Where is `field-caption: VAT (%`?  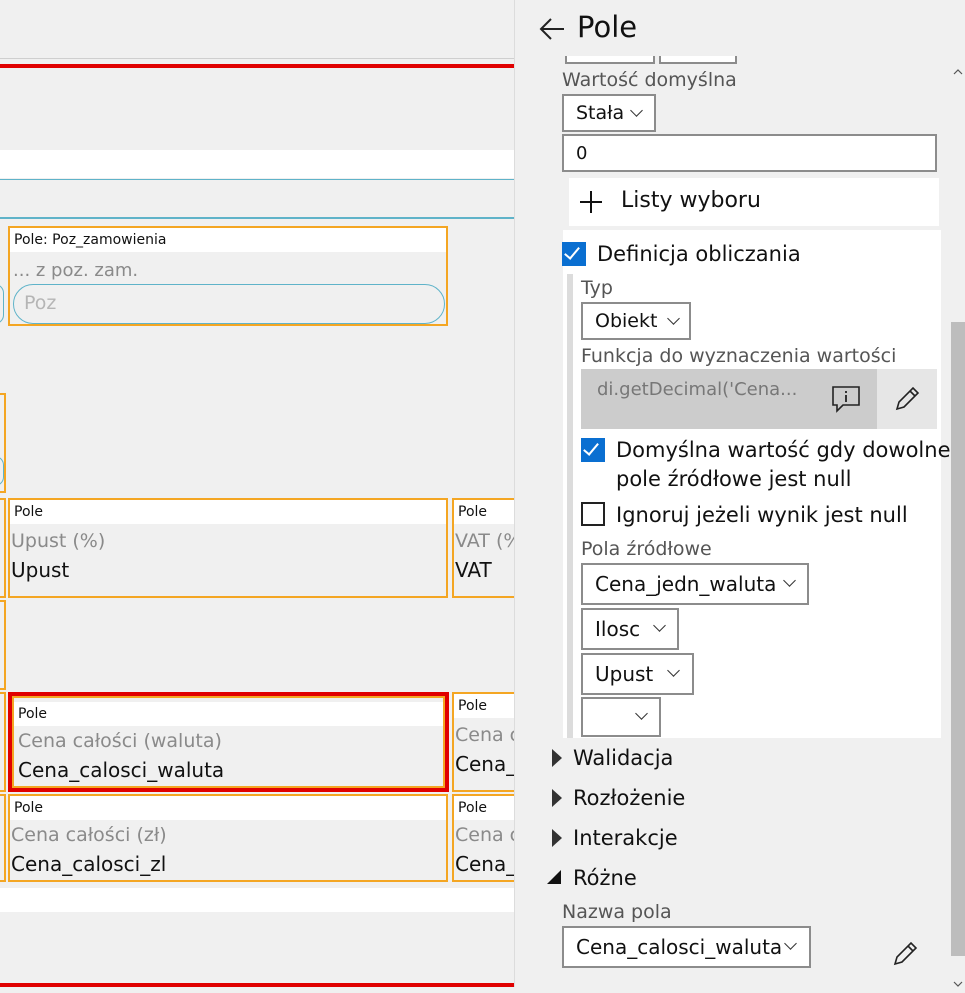 field-caption: VAT (% is located at coordinates (484, 541).